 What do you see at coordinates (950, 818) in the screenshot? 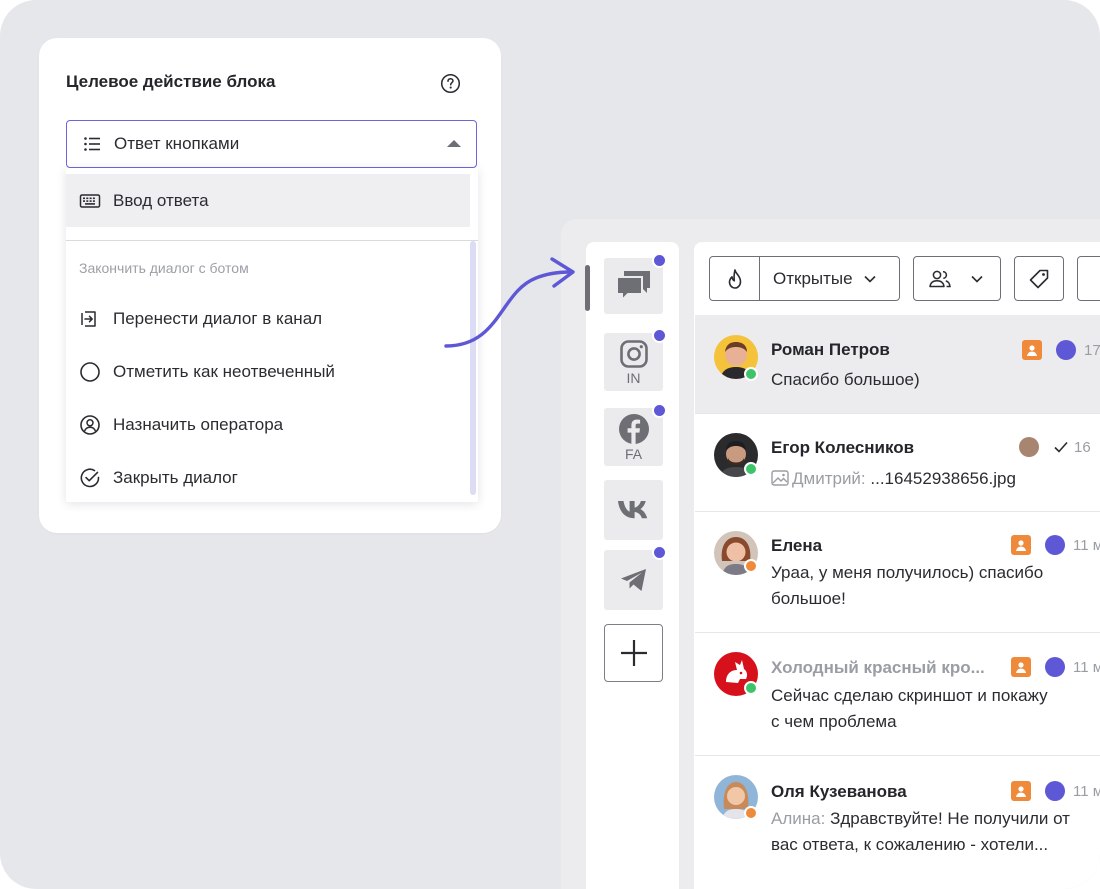
I see `message-line: Здравствуйте! Не получили от` at bounding box center [950, 818].